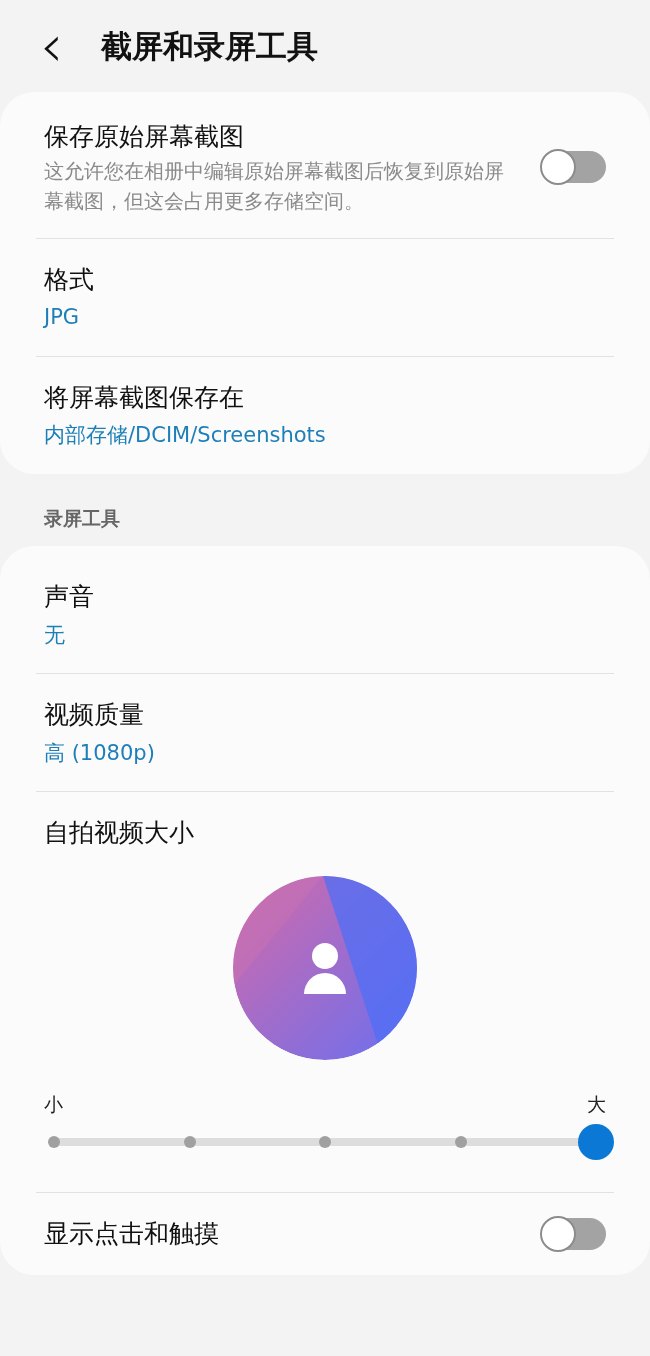  What do you see at coordinates (55, 635) in the screenshot?
I see `setting-value: 无` at bounding box center [55, 635].